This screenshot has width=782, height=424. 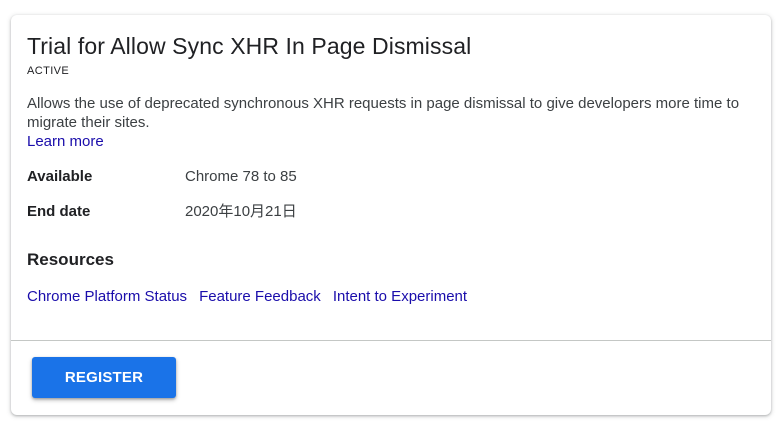 What do you see at coordinates (104, 377) in the screenshot?
I see `register-button: REGISTER` at bounding box center [104, 377].